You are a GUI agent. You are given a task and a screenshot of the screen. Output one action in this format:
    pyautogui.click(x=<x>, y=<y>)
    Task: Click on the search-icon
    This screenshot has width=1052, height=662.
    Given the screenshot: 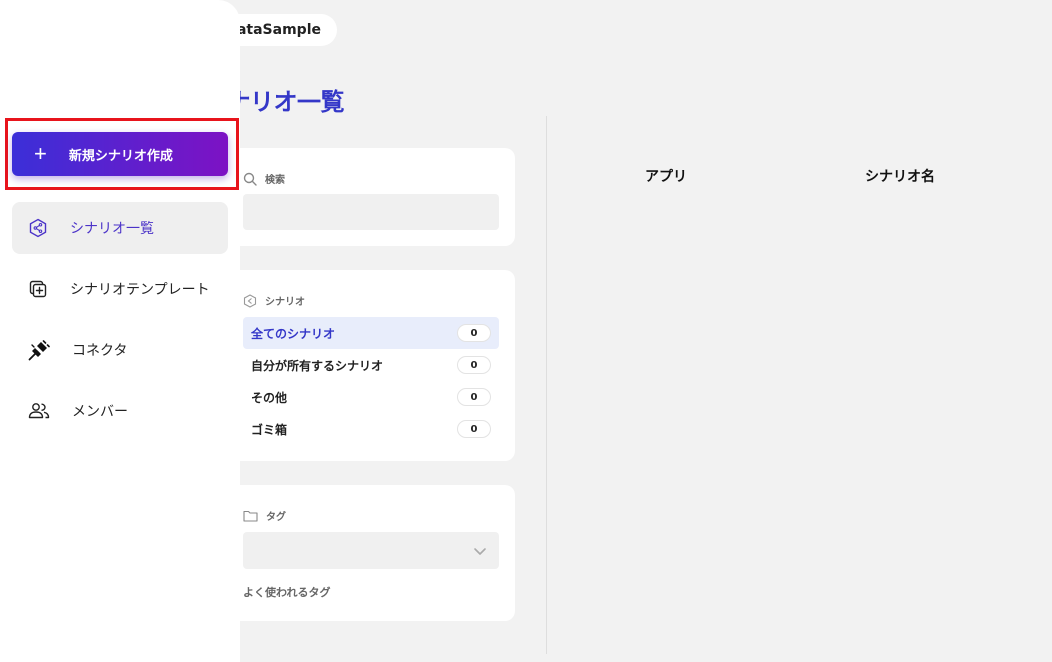 What is the action you would take?
    pyautogui.click(x=250, y=179)
    